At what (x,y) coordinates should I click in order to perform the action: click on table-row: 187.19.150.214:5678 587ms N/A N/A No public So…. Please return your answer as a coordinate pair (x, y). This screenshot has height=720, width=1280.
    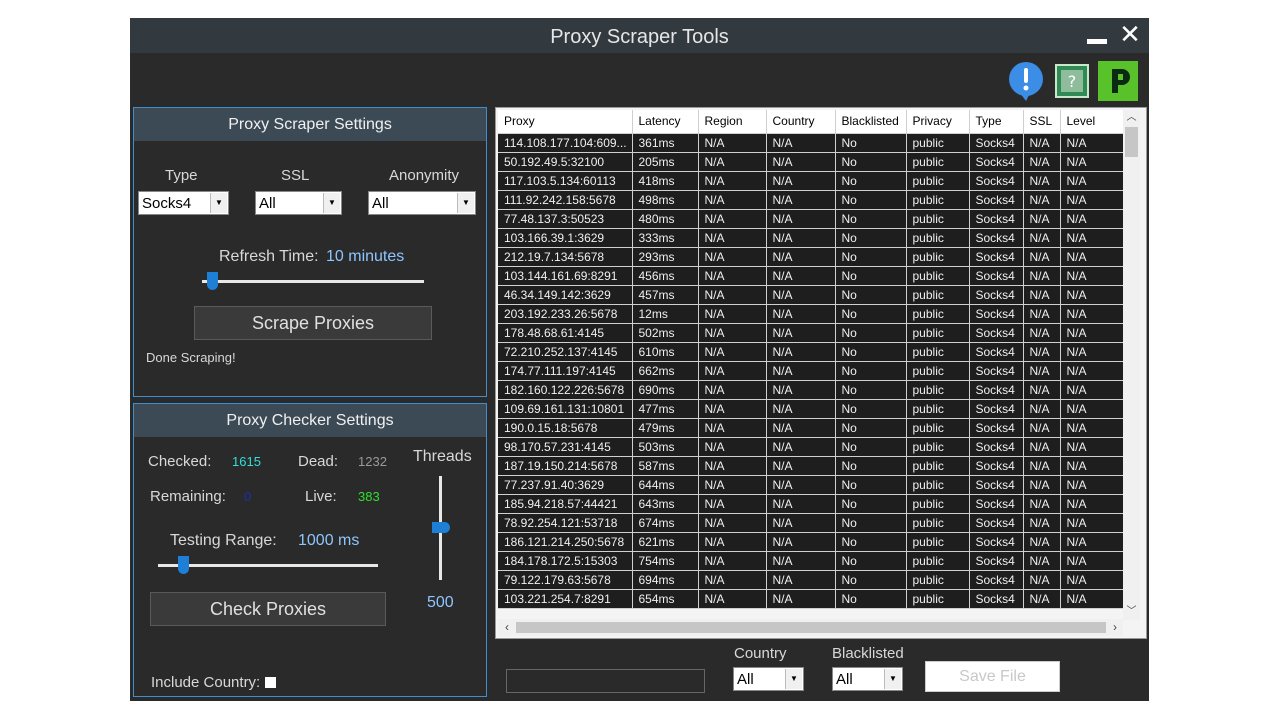
    Looking at the image, I should click on (811, 466).